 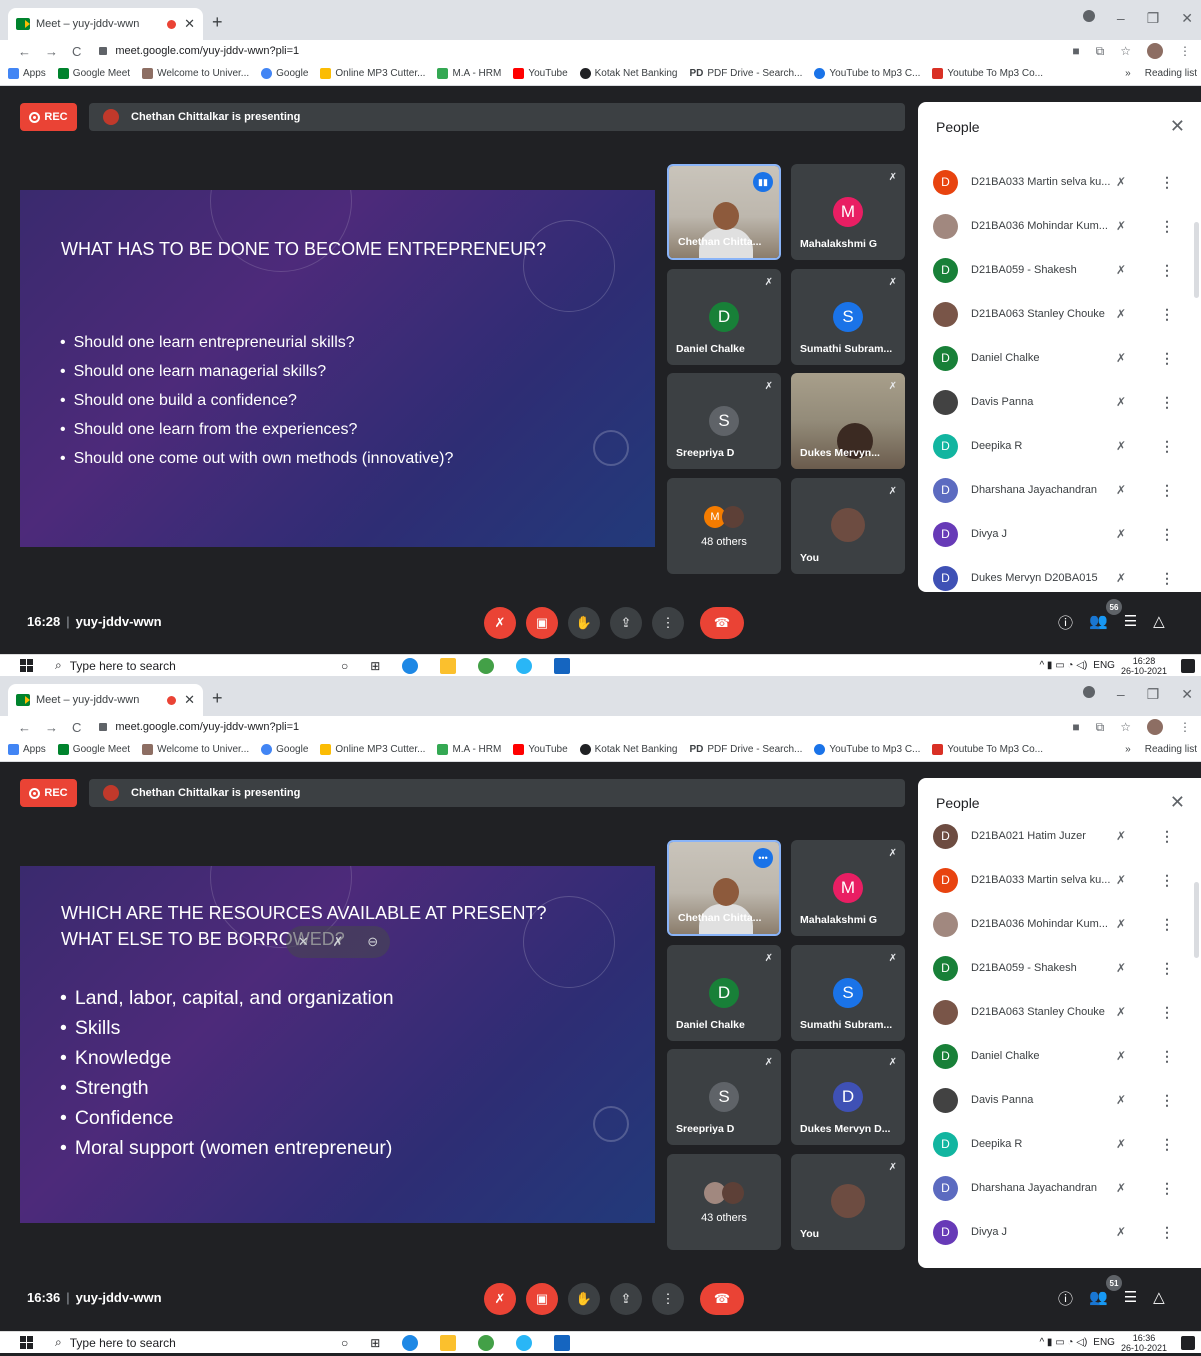 I want to click on profile-icon, so click(x=1088, y=16).